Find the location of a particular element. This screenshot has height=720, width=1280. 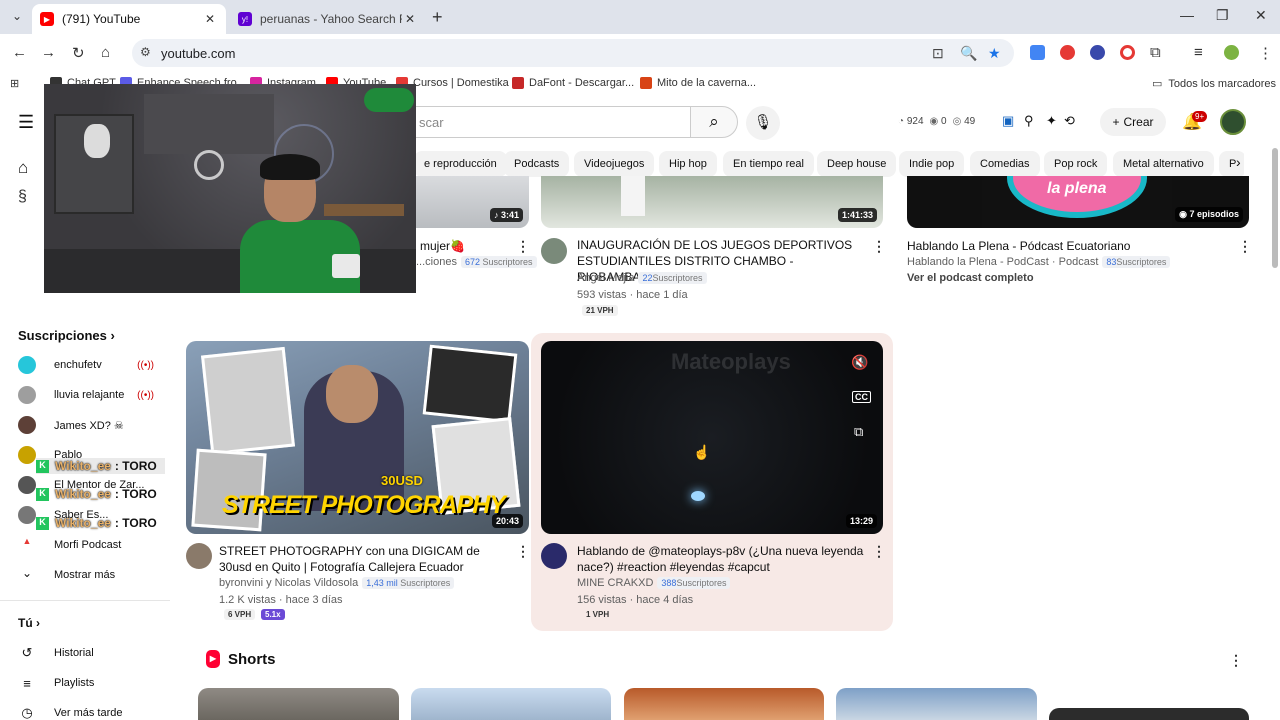

mute-icon: 🔇 is located at coordinates (859, 362).